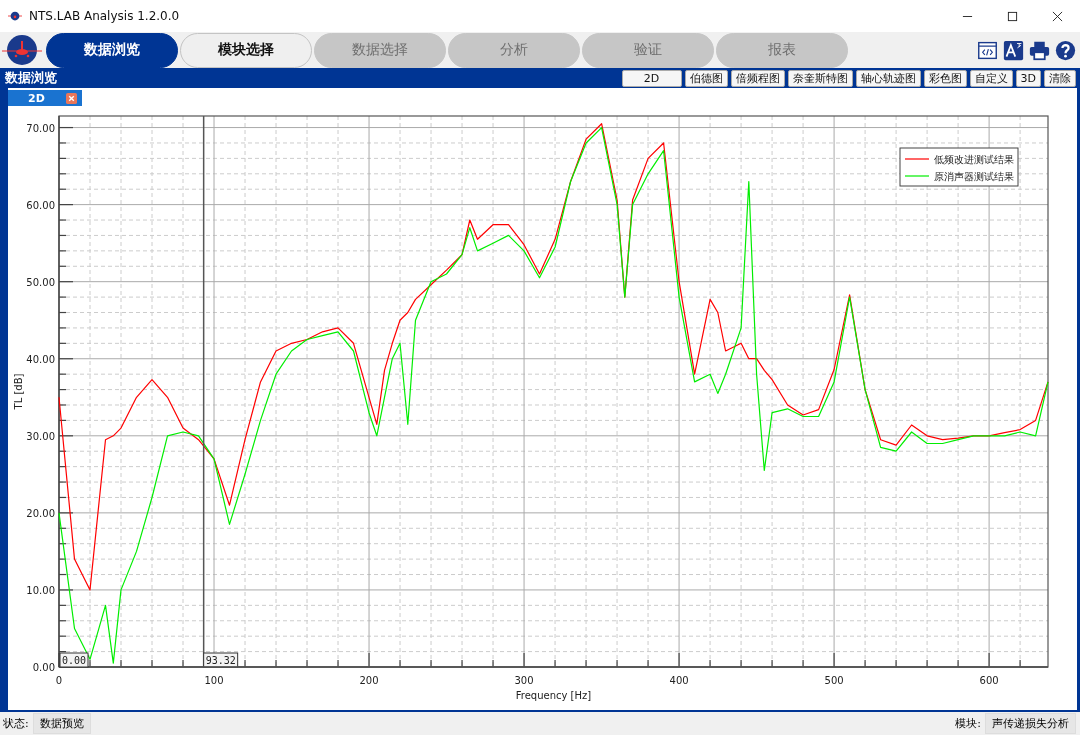 The height and width of the screenshot is (735, 1080). I want to click on document-tab: 2D, so click(45, 98).